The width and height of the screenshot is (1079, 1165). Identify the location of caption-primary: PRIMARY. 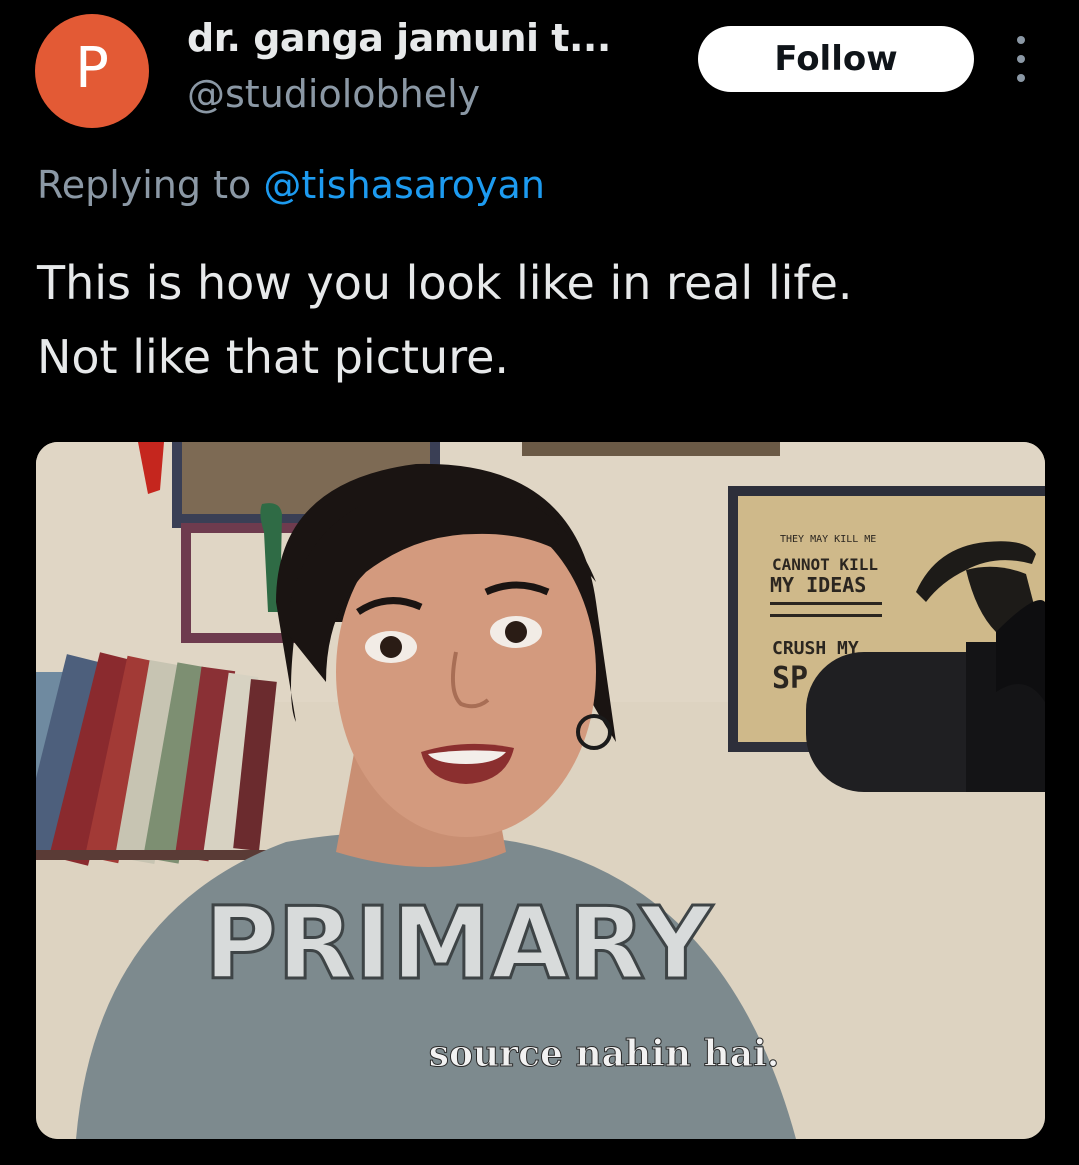
(459, 943).